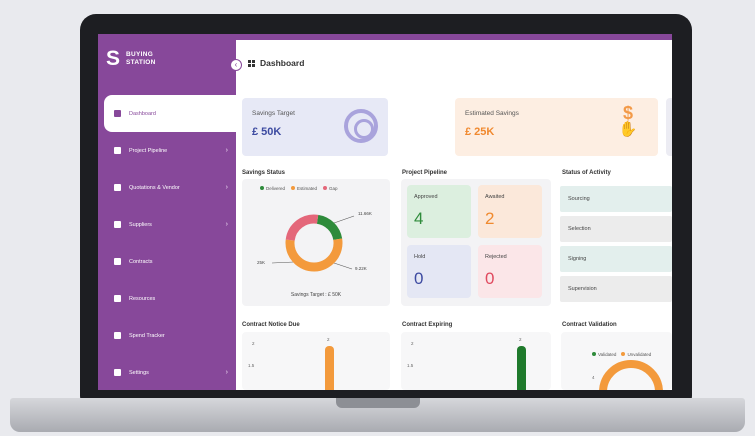 Image resolution: width=755 pixels, height=436 pixels. Describe the element at coordinates (496, 257) in the screenshot. I see `rejected-label: Rejected` at that location.